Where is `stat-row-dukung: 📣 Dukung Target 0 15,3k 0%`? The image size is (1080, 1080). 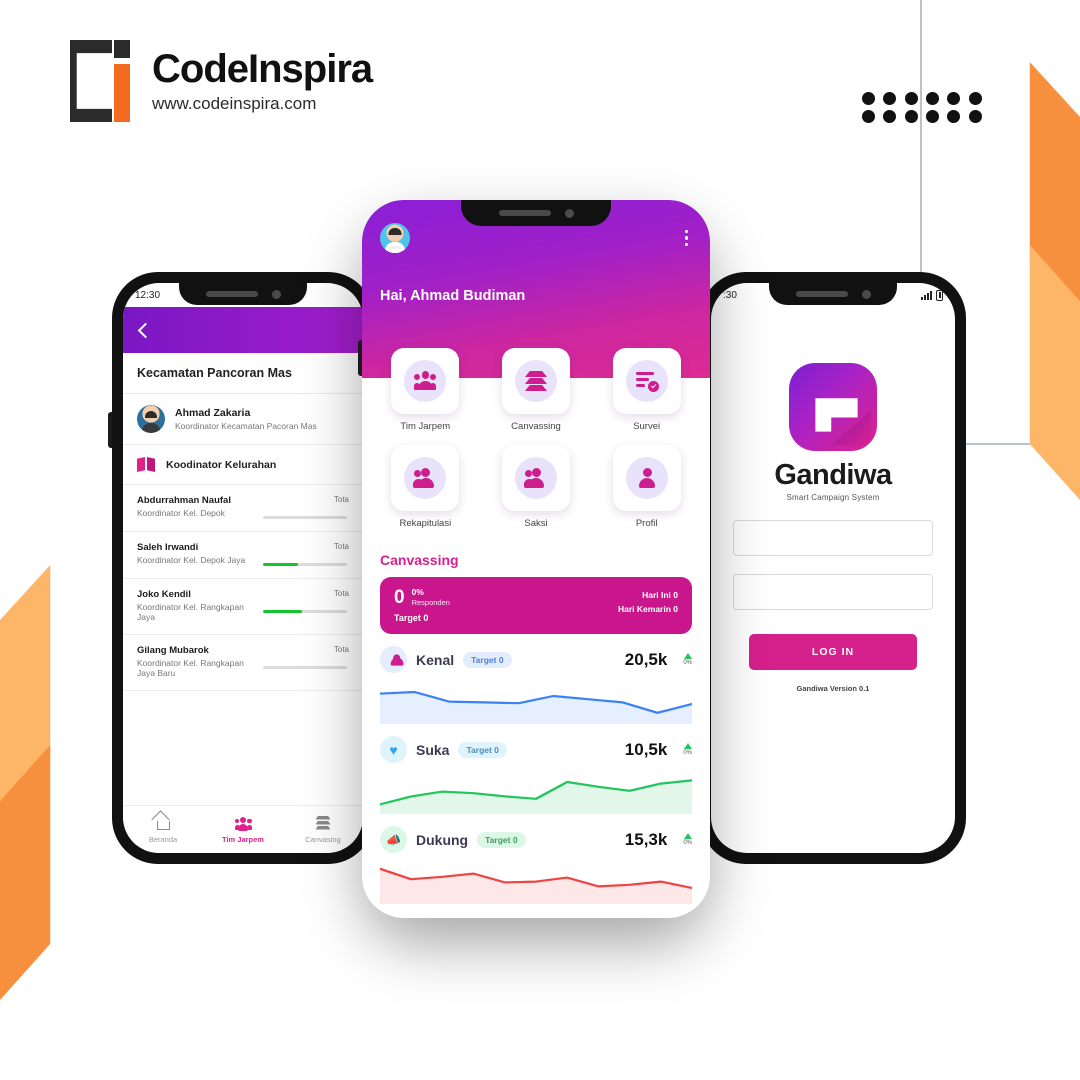 stat-row-dukung: 📣 Dukung Target 0 15,3k 0% is located at coordinates (536, 859).